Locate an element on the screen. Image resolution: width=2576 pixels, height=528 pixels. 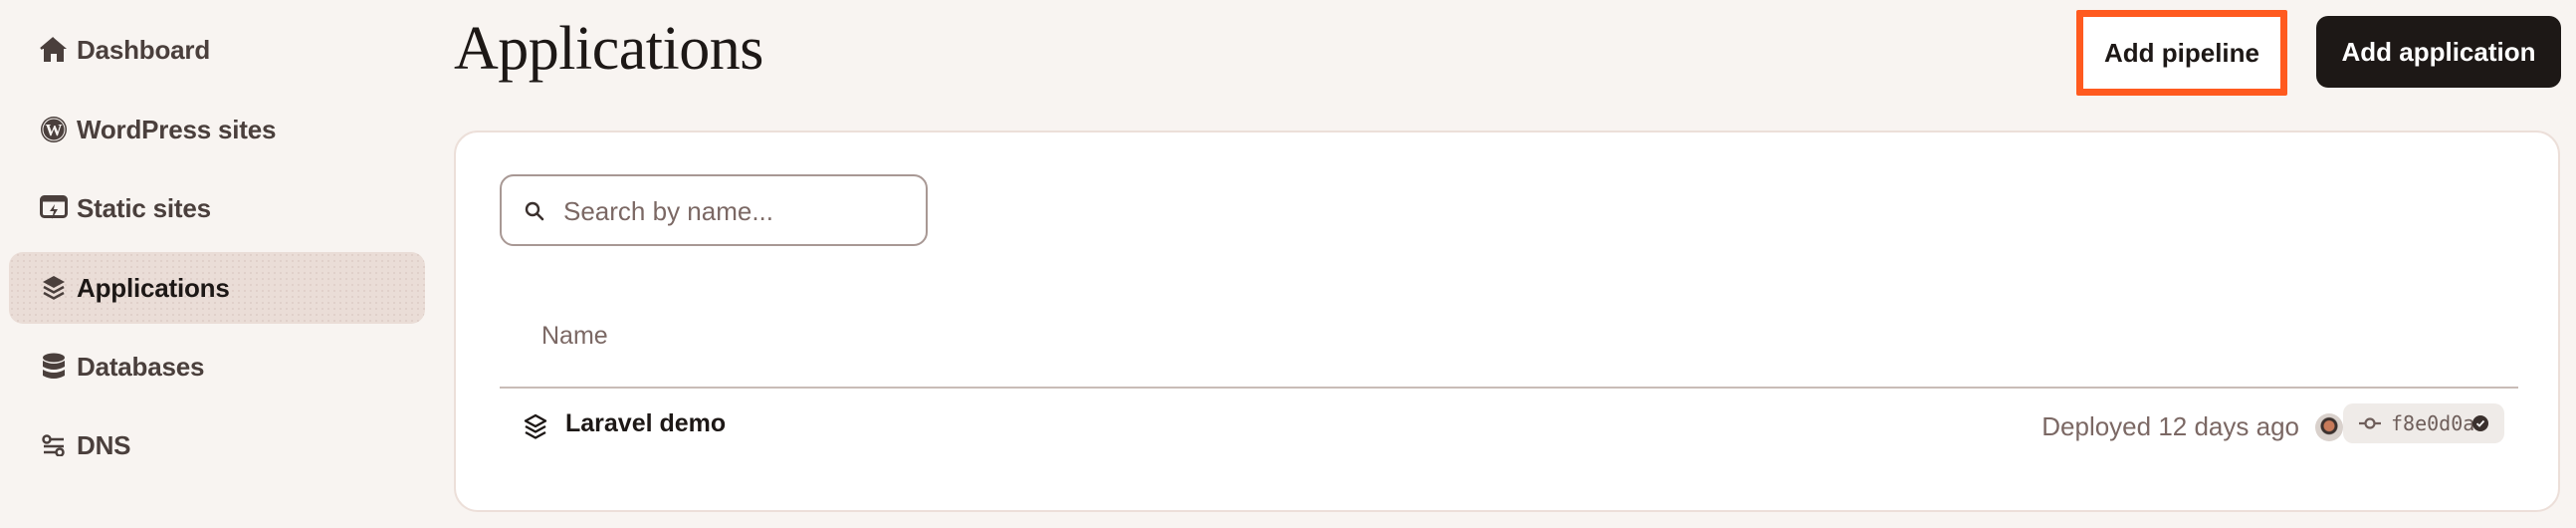
sidebar-item-label: DNS is located at coordinates (104, 445).